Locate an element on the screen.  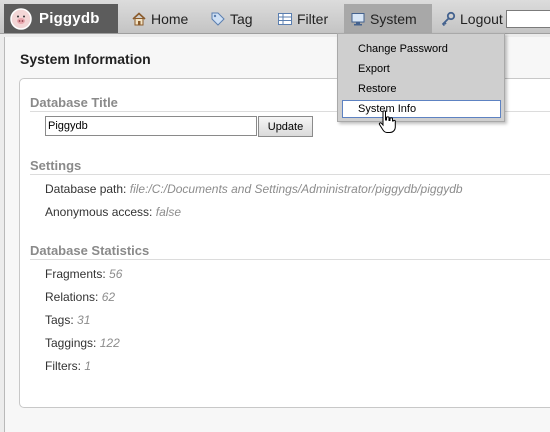
hand-cursor-icon is located at coordinates (387, 121).